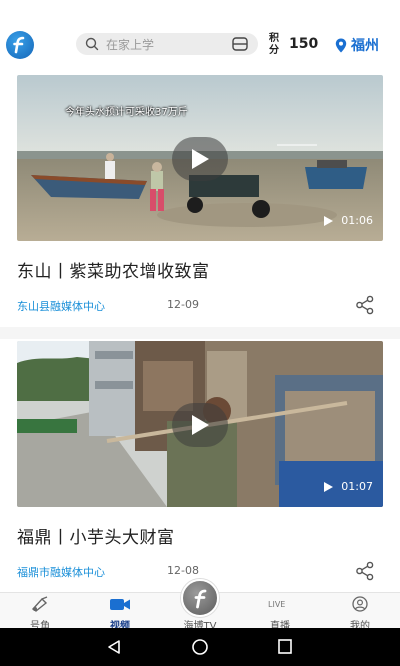 The height and width of the screenshot is (666, 400). I want to click on video-duration: 01:07, so click(348, 486).